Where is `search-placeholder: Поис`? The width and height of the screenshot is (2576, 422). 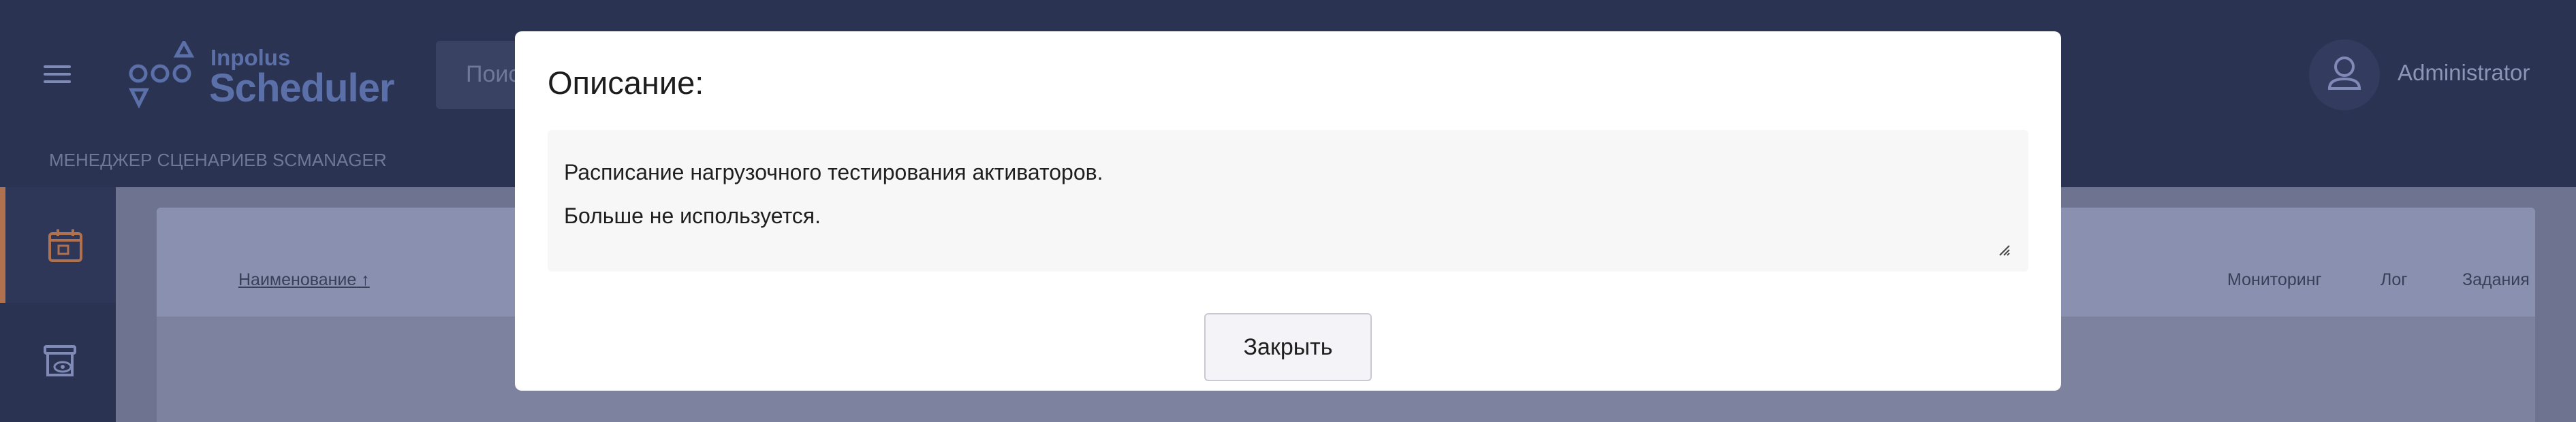
search-placeholder: Поис is located at coordinates (493, 74).